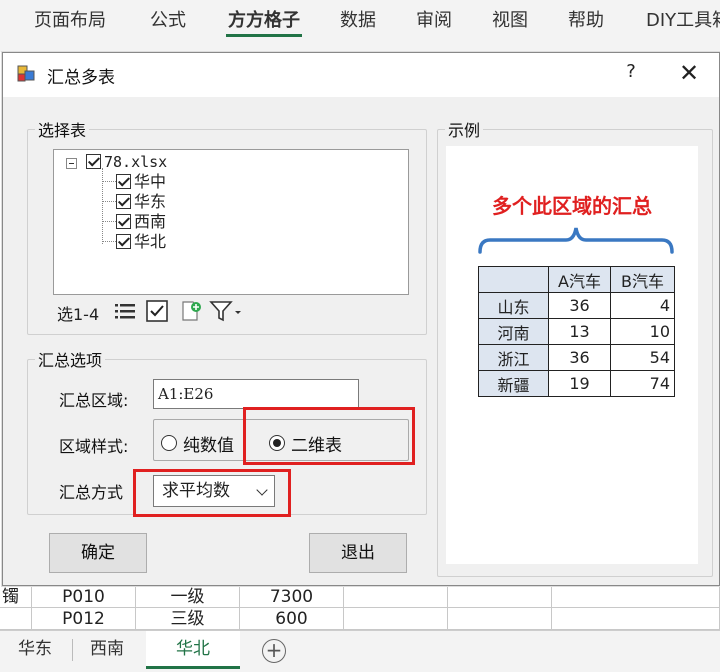 The width and height of the screenshot is (720, 672). Describe the element at coordinates (360, 651) in the screenshot. I see `sheet-tab-bar: 华东 西南 华北 +` at that location.